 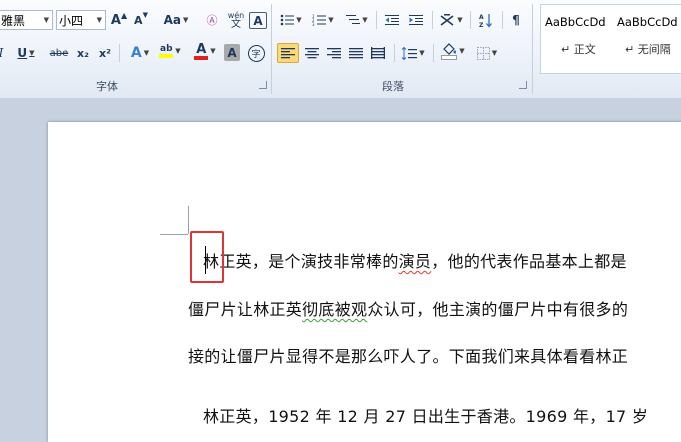 What do you see at coordinates (119, 20) in the screenshot?
I see `grow-font-button: A ▲` at bounding box center [119, 20].